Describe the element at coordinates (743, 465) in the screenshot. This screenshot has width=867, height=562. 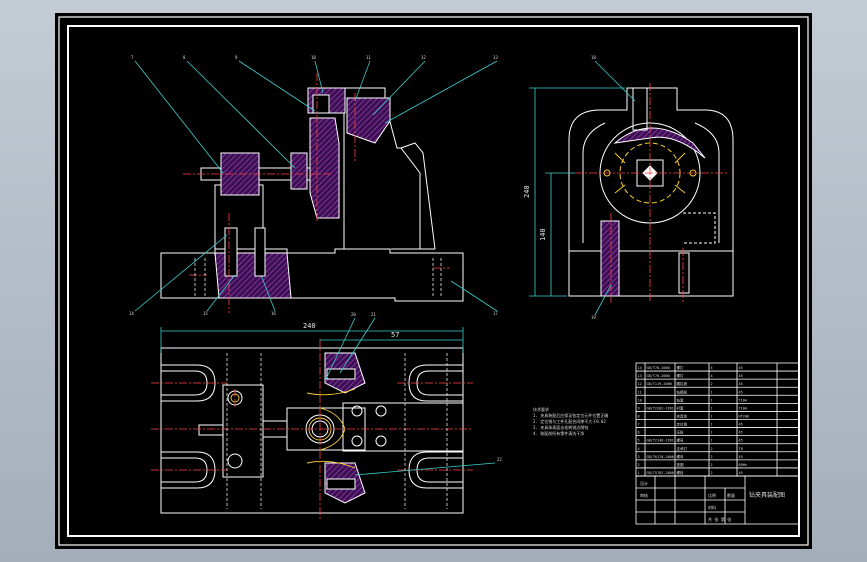
I see `bom-cell: 65Mn` at that location.